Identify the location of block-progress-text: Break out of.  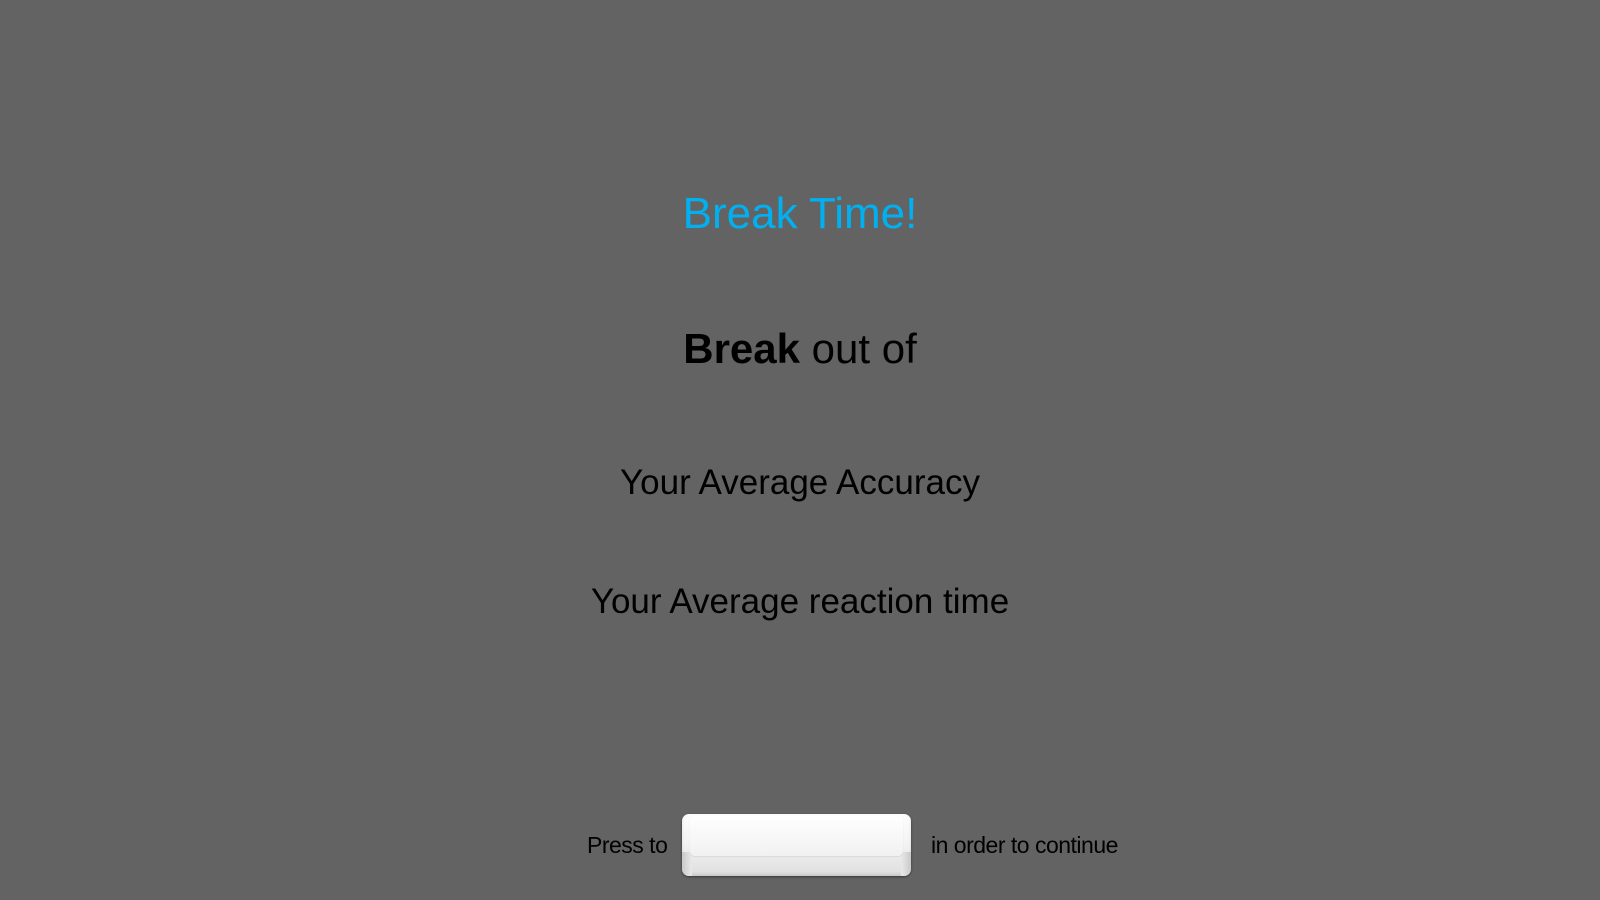
(800, 349).